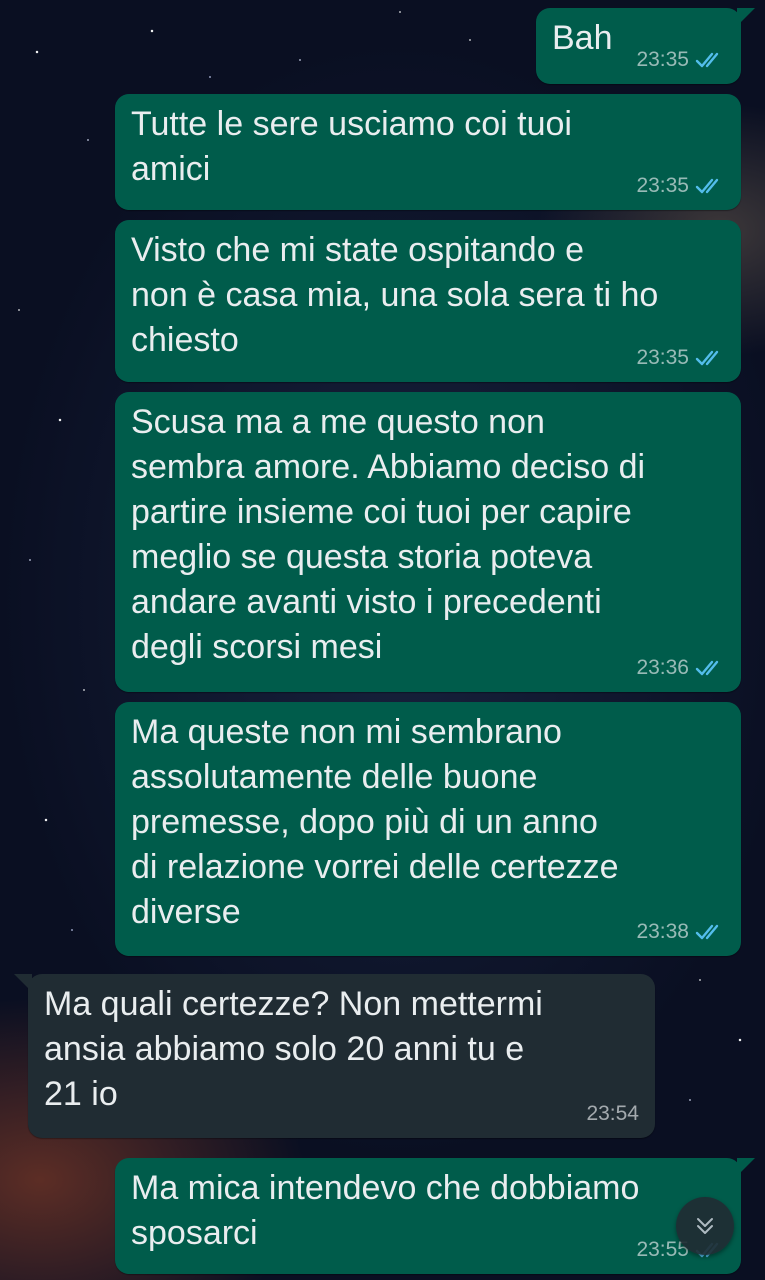  What do you see at coordinates (385, 1210) in the screenshot?
I see `message-text: Ma mica intendevo che dobbiamo sposarci` at bounding box center [385, 1210].